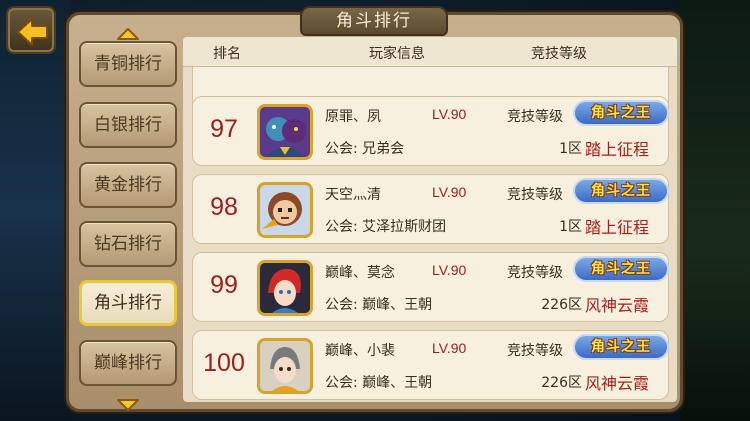 The image size is (750, 421). What do you see at coordinates (224, 285) in the screenshot?
I see `rank-number: 99` at bounding box center [224, 285].